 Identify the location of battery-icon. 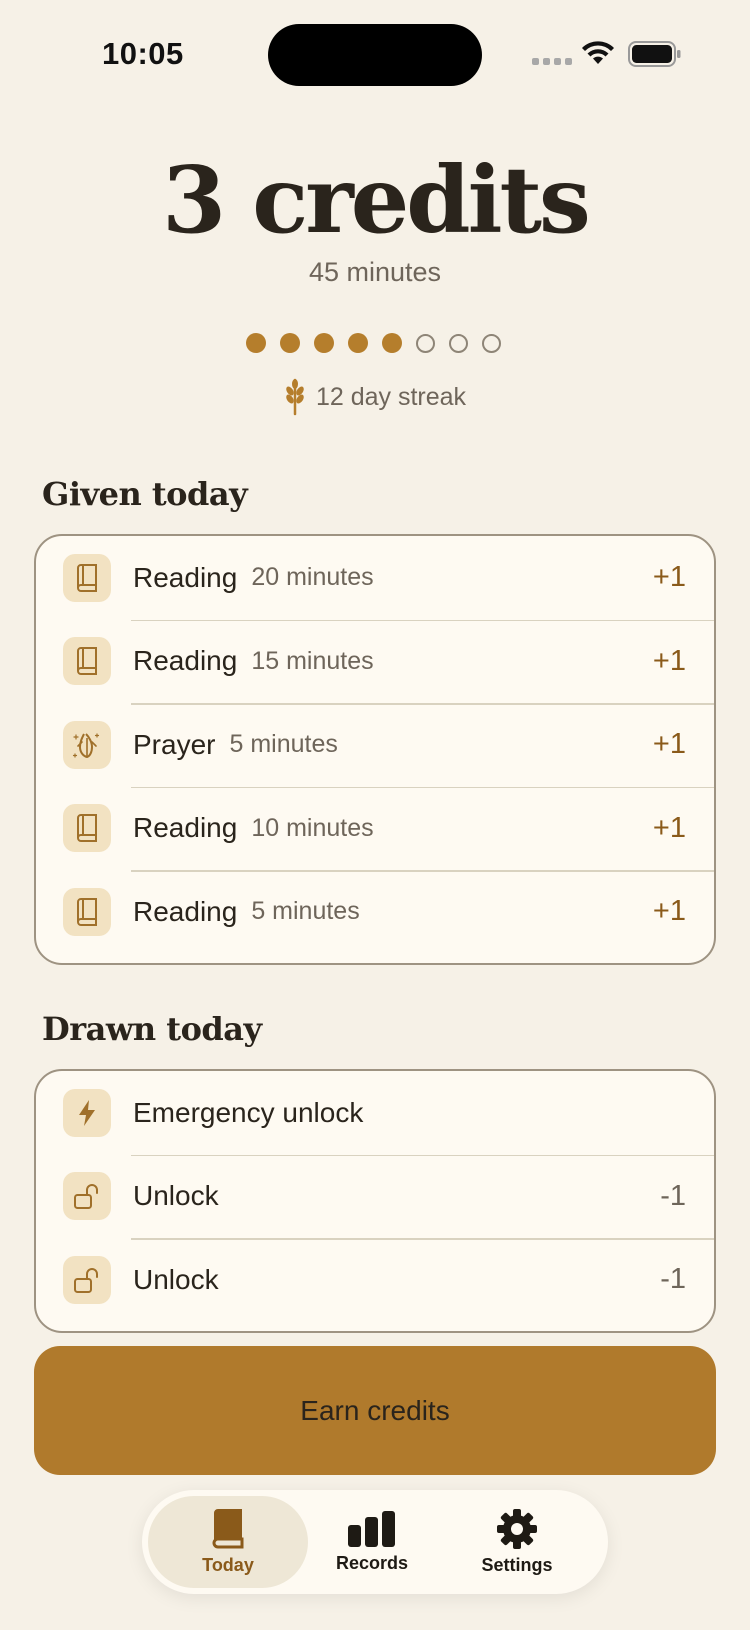
(654, 54).